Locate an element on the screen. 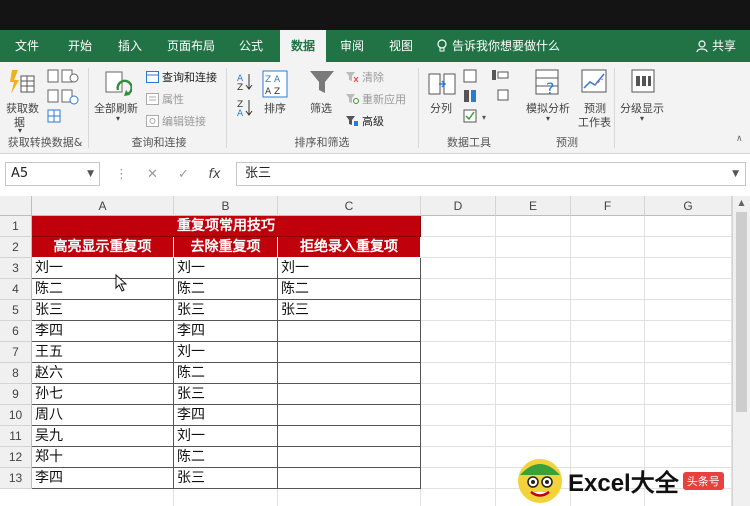  column-header-d: D is located at coordinates (458, 206).